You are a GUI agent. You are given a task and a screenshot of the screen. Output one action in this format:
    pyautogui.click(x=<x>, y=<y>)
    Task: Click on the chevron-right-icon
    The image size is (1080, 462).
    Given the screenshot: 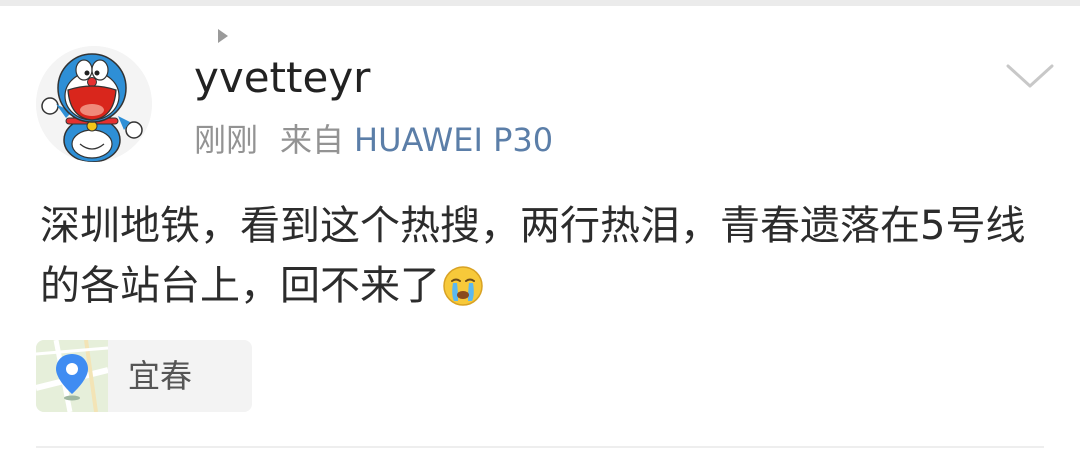 What is the action you would take?
    pyautogui.click(x=223, y=36)
    